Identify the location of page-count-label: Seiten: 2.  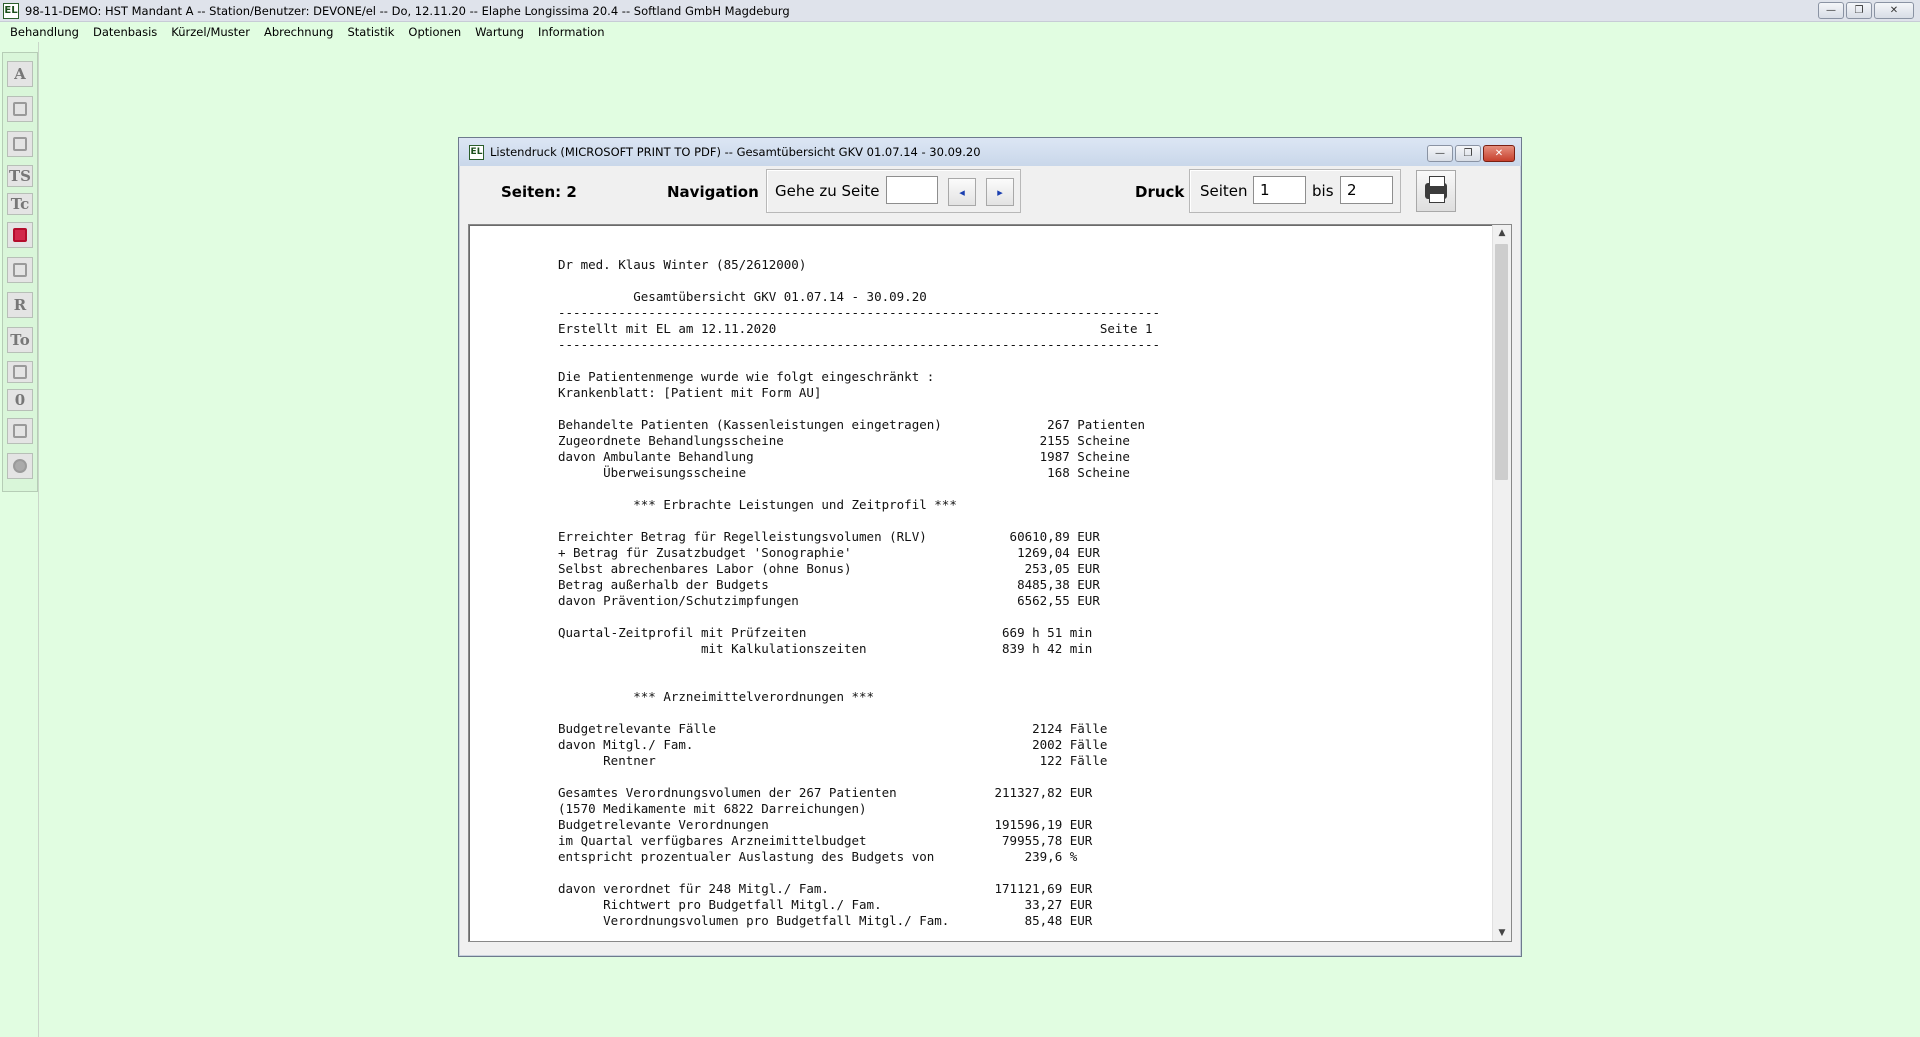
(539, 192).